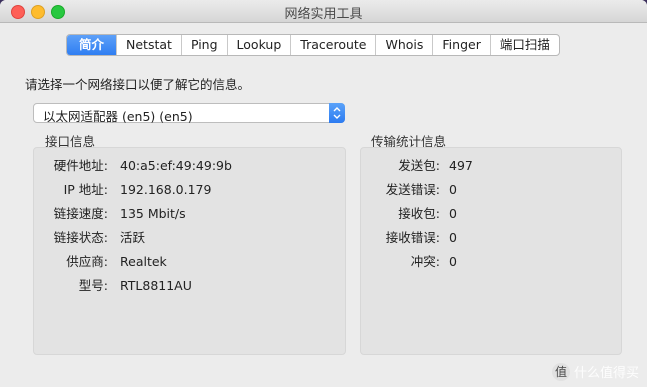  Describe the element at coordinates (461, 165) in the screenshot. I see `packets-sent-value: 497` at that location.